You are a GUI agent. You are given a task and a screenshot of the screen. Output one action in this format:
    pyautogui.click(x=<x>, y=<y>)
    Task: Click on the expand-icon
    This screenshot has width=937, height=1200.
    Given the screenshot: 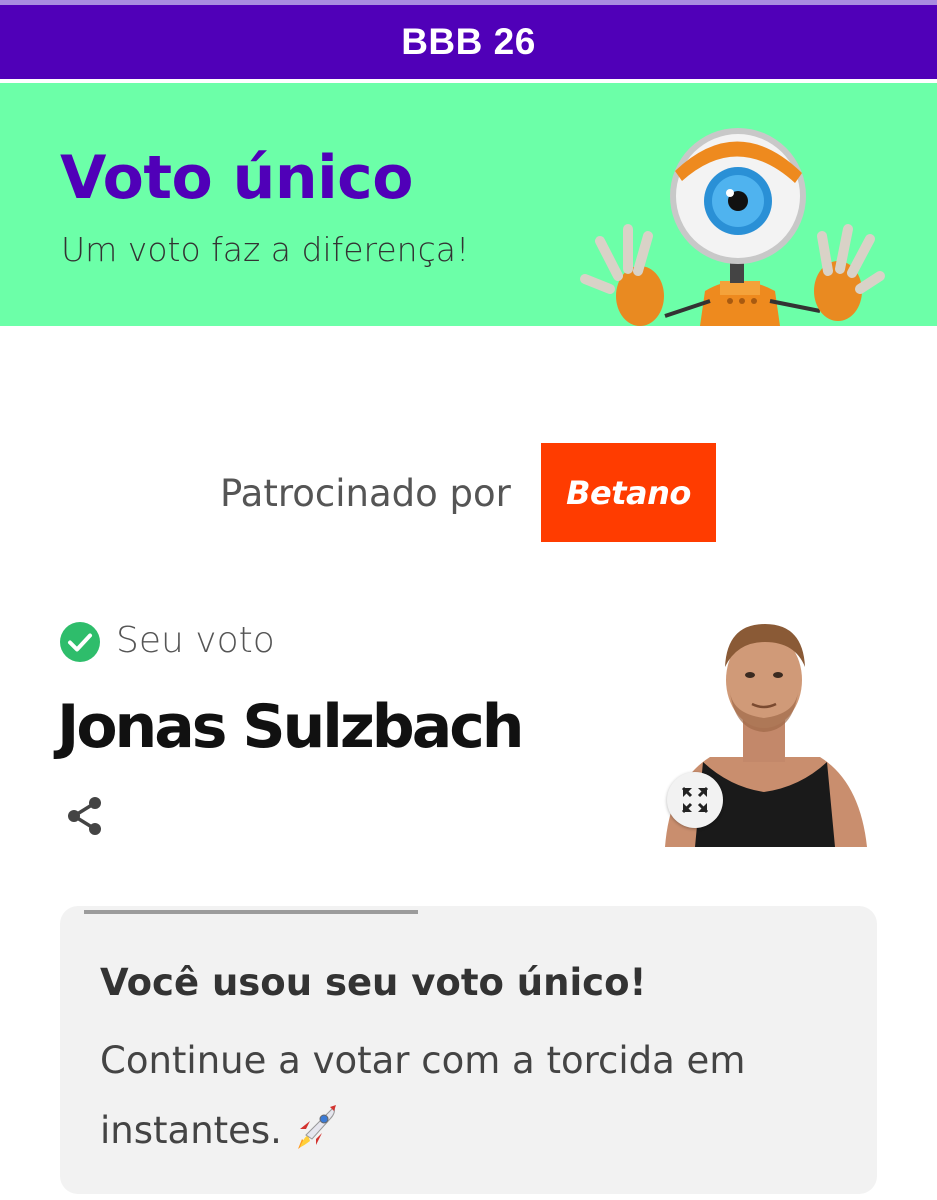 What is the action you would take?
    pyautogui.click(x=695, y=800)
    